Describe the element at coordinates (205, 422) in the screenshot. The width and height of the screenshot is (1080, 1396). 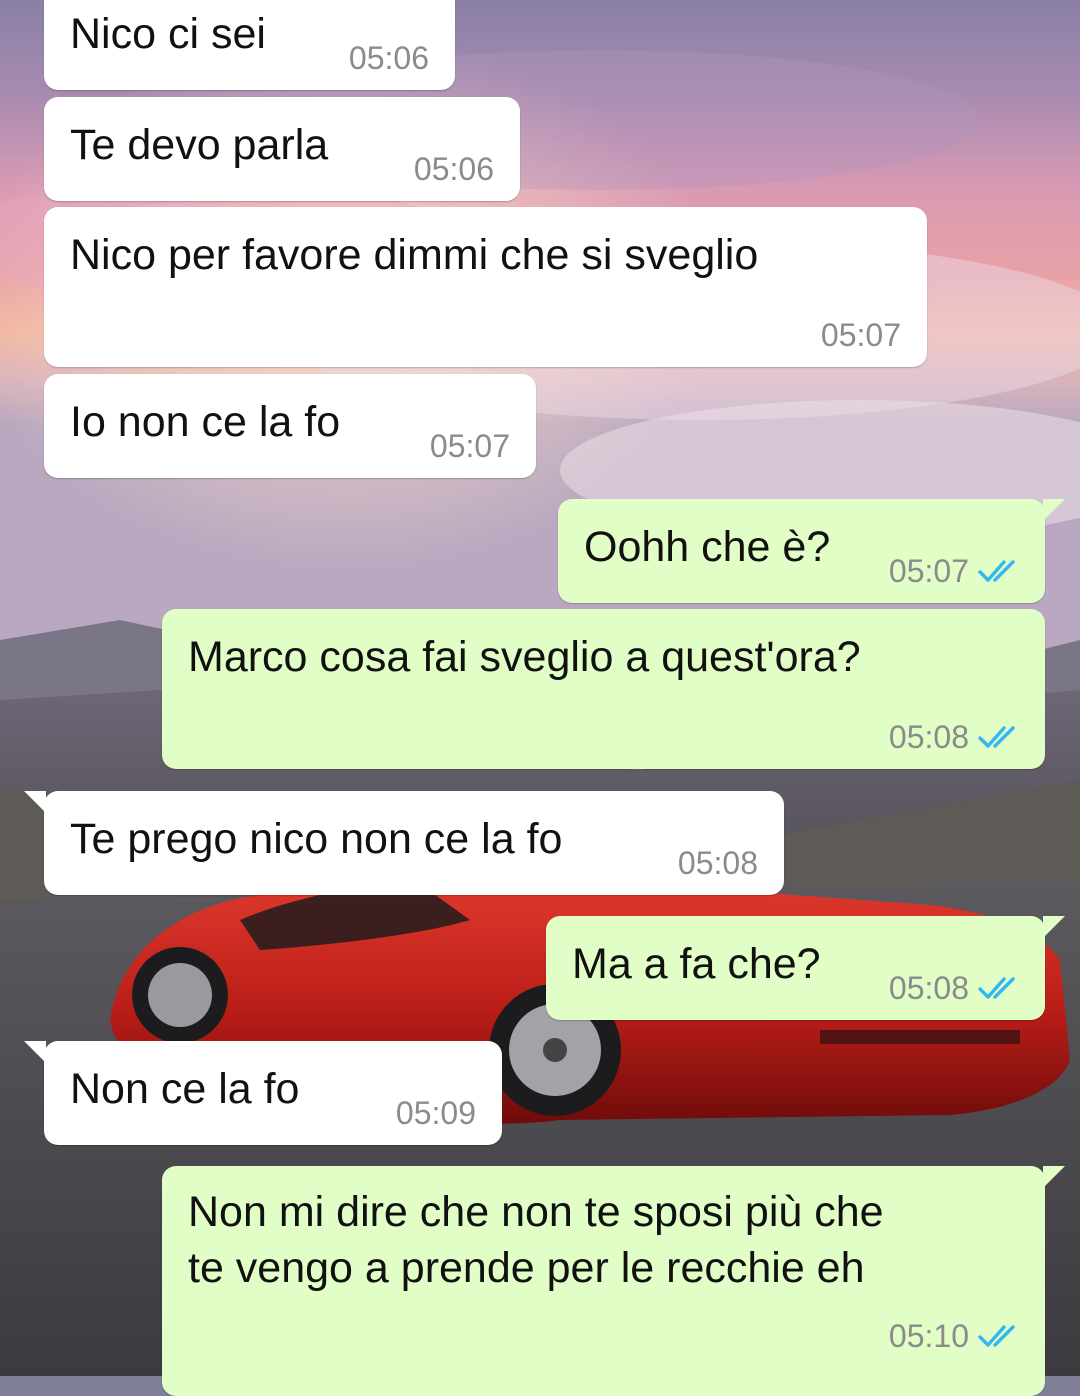
I see `message-text: Io non ce la fo` at that location.